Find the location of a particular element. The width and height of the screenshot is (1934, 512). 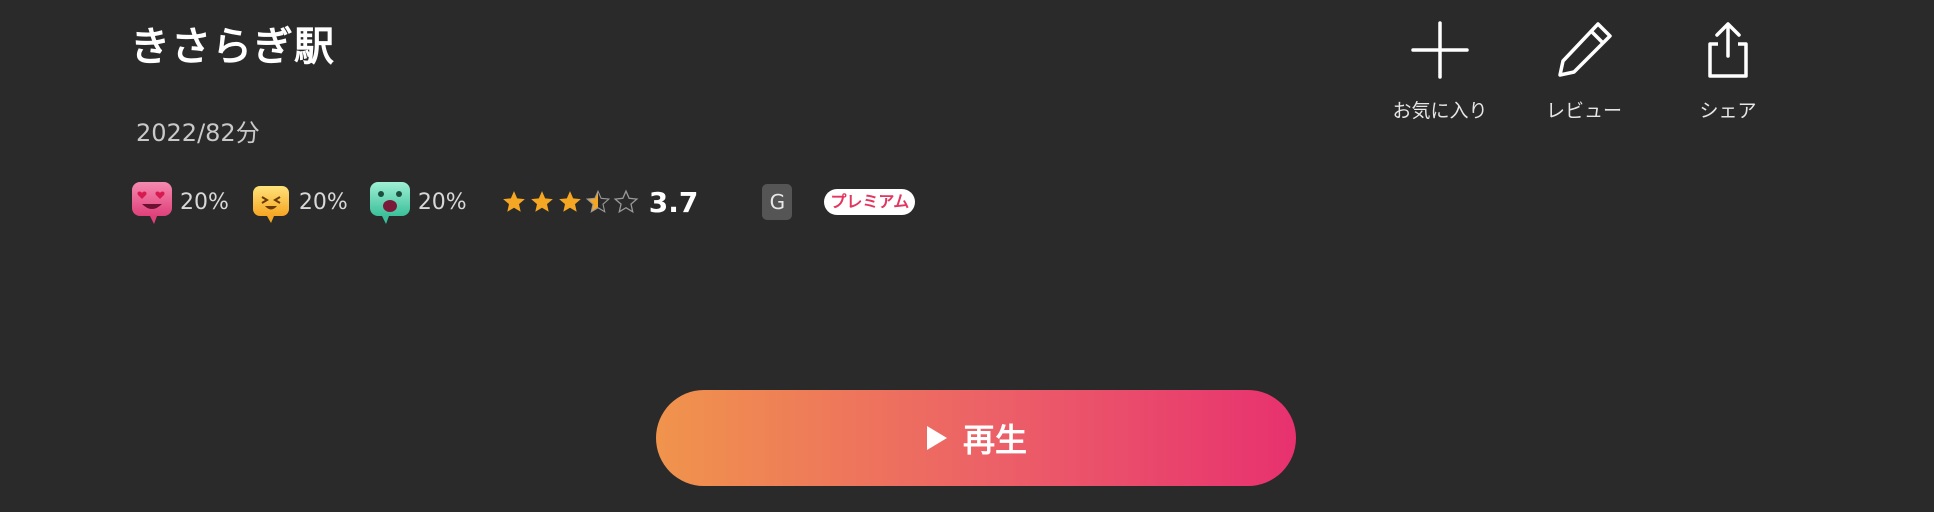

reaction-love: 20% is located at coordinates (179, 202).